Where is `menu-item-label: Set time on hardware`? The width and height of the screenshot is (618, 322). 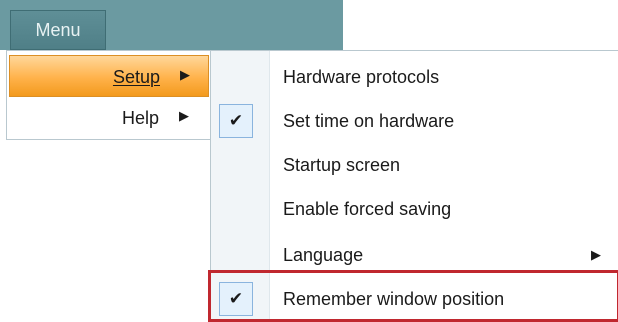
menu-item-label: Set time on hardware is located at coordinates (369, 121).